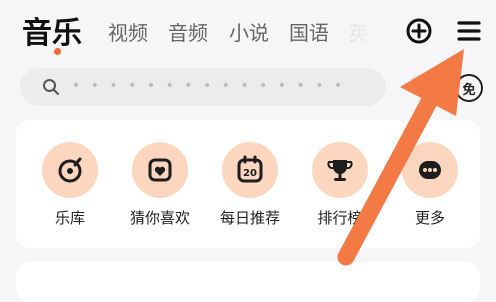  What do you see at coordinates (248, 282) in the screenshot?
I see `next-section-card` at bounding box center [248, 282].